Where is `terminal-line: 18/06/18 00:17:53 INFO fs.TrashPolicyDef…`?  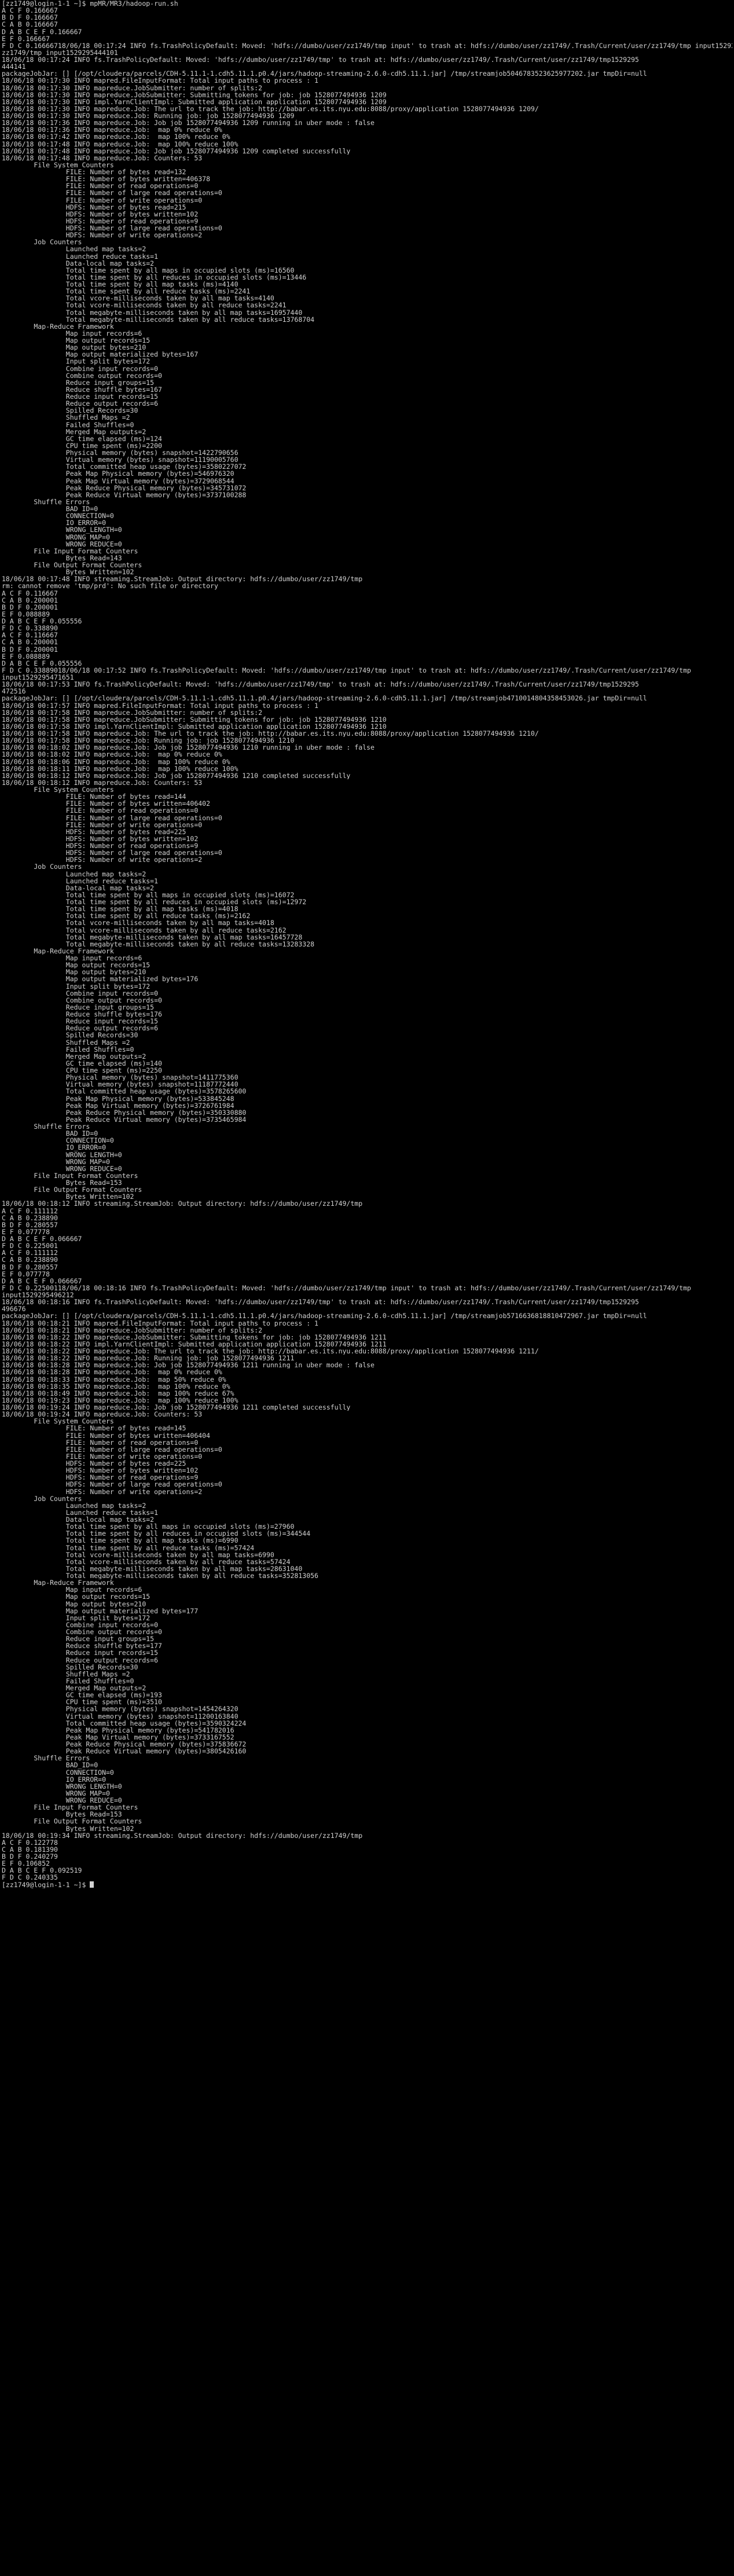 terminal-line: 18/06/18 00:17:53 INFO fs.TrashPolicyDef… is located at coordinates (320, 684).